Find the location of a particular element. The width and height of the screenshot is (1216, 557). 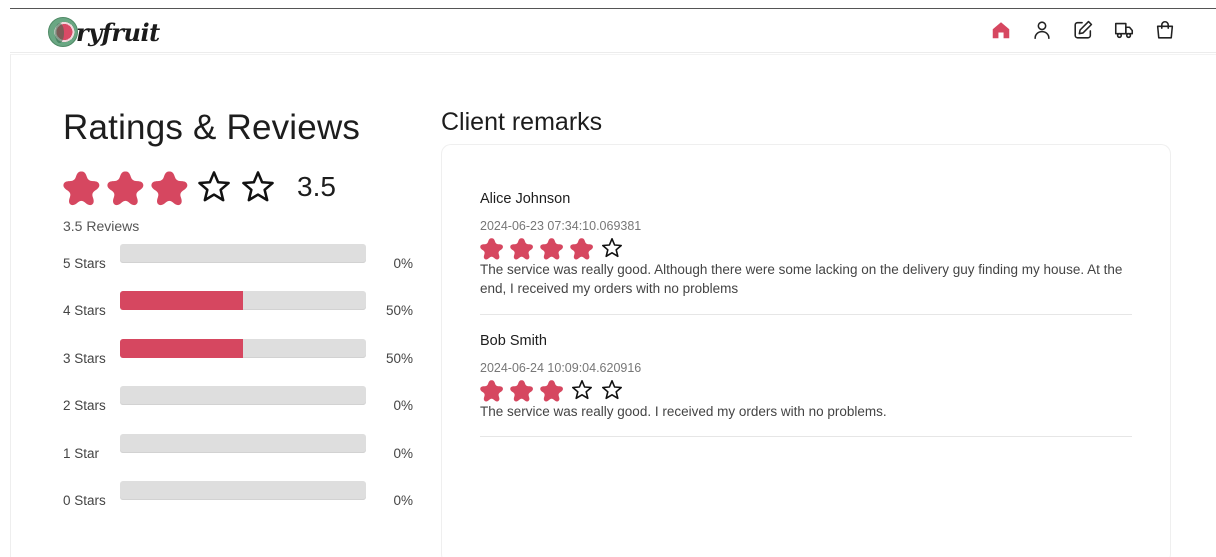

average-star-rating is located at coordinates (170, 187).